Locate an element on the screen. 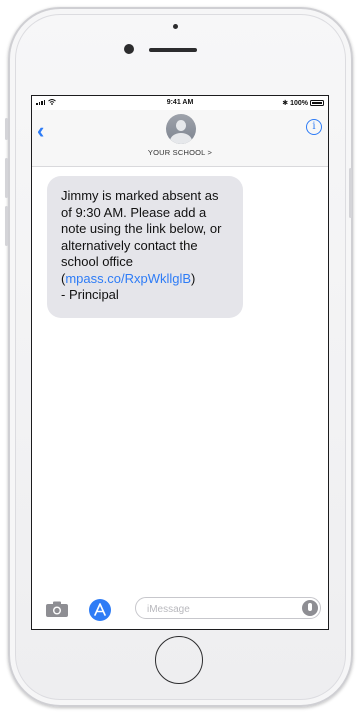 The image size is (359, 712). input-bar is located at coordinates (180, 609).